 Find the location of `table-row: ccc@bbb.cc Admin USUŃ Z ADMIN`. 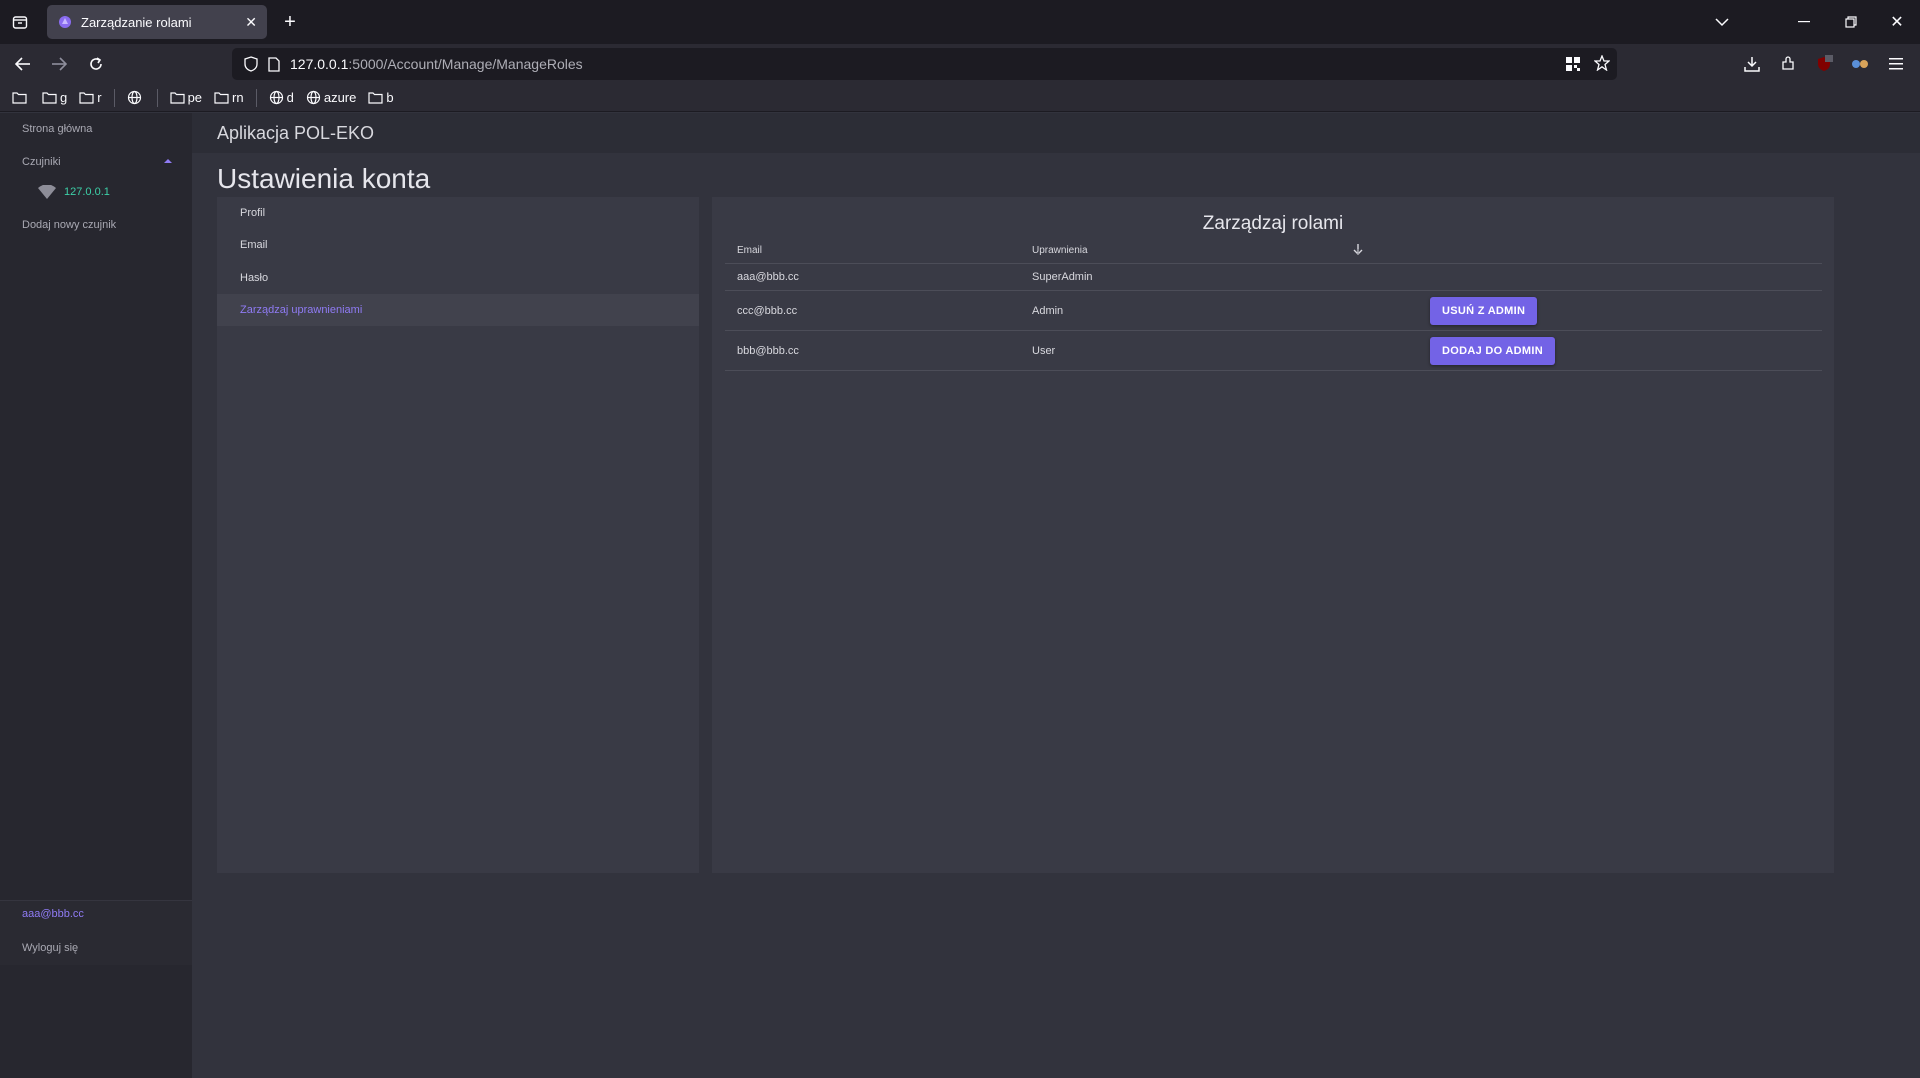

table-row: ccc@bbb.cc Admin USUŃ Z ADMIN is located at coordinates (1273, 311).